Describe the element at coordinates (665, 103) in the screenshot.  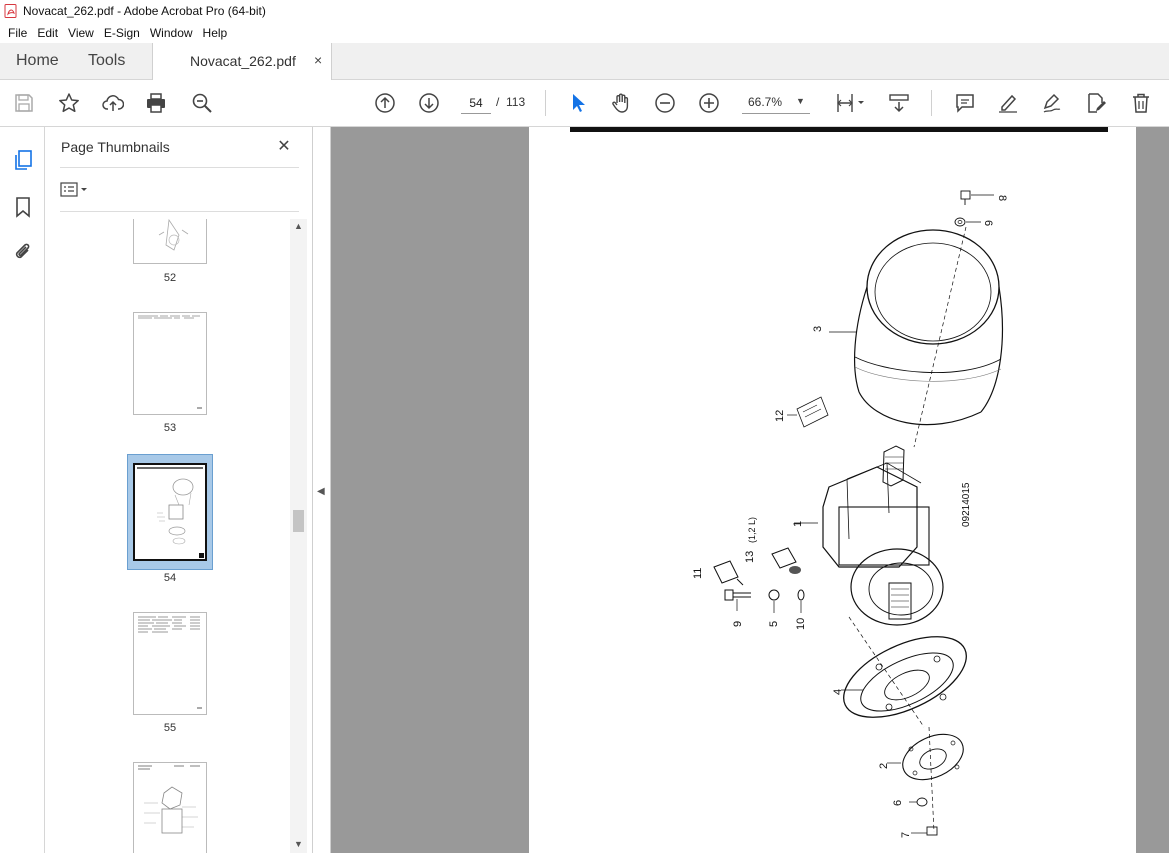
I see `zoom-out-button` at that location.